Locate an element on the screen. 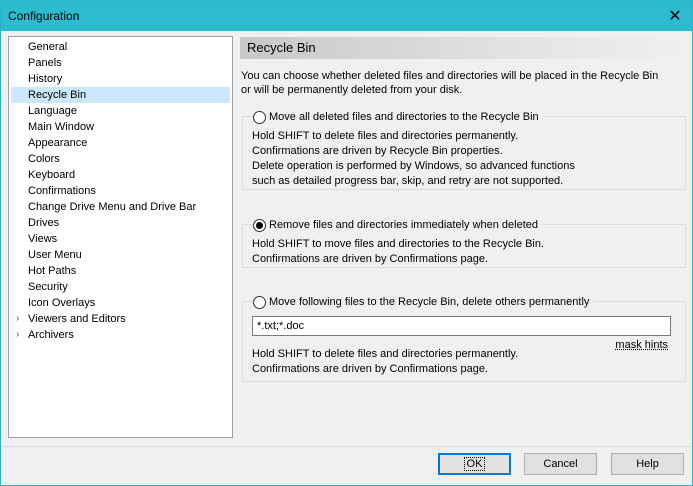 The width and height of the screenshot is (693, 486). sidebar-item-label: Archivers is located at coordinates (51, 335).